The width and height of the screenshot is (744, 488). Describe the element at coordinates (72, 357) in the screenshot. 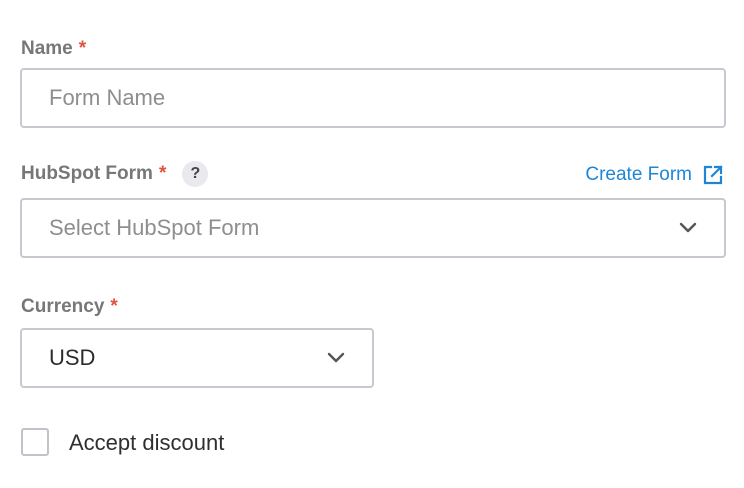

I see `currency-value: USD` at that location.